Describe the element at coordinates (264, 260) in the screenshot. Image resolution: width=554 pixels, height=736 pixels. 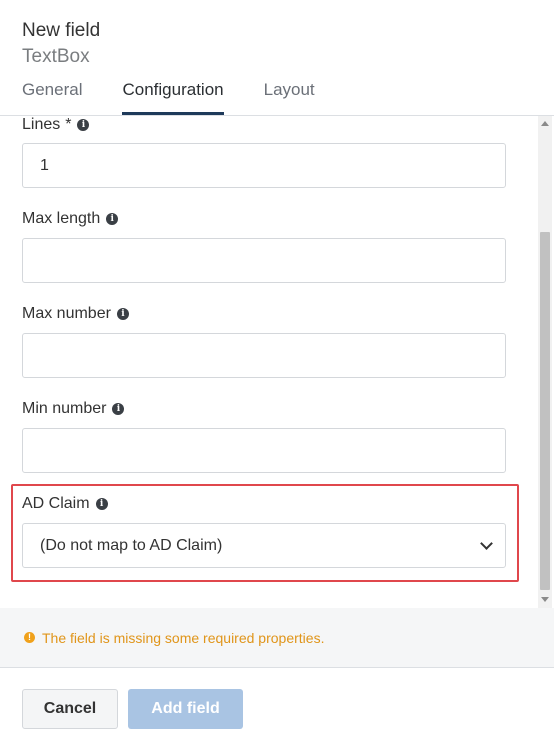
I see `max-length-input` at that location.